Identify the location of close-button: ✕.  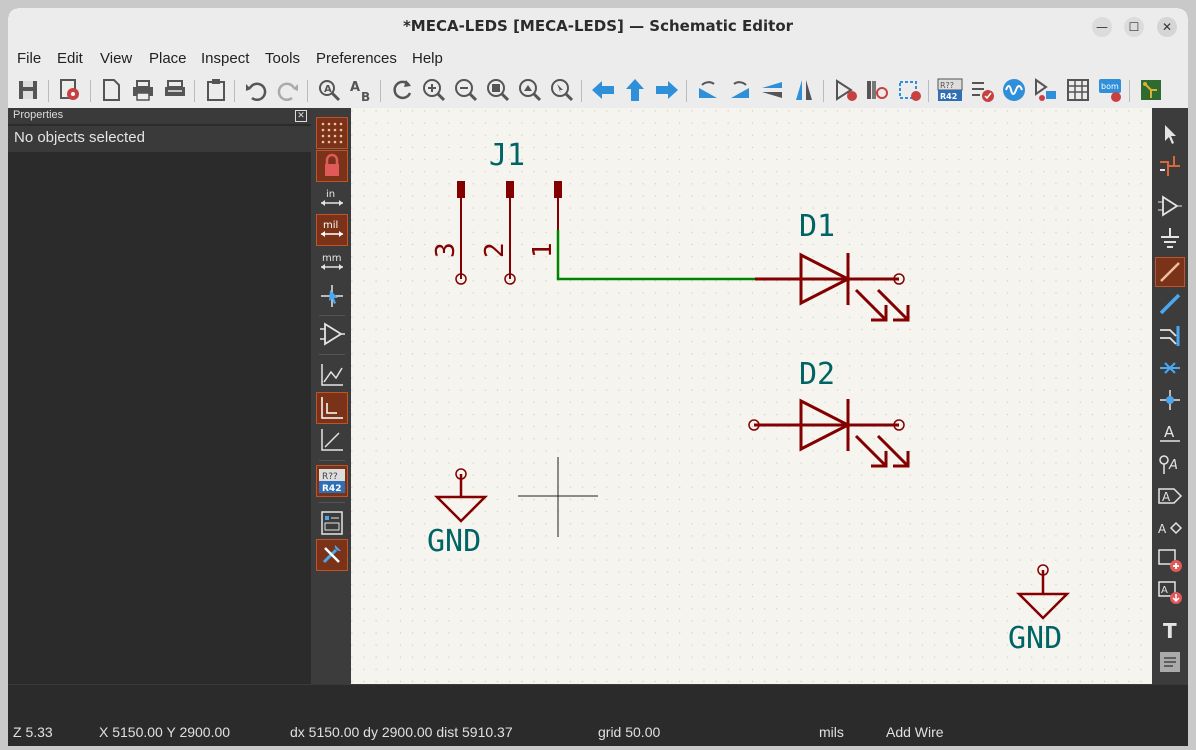
(1167, 27).